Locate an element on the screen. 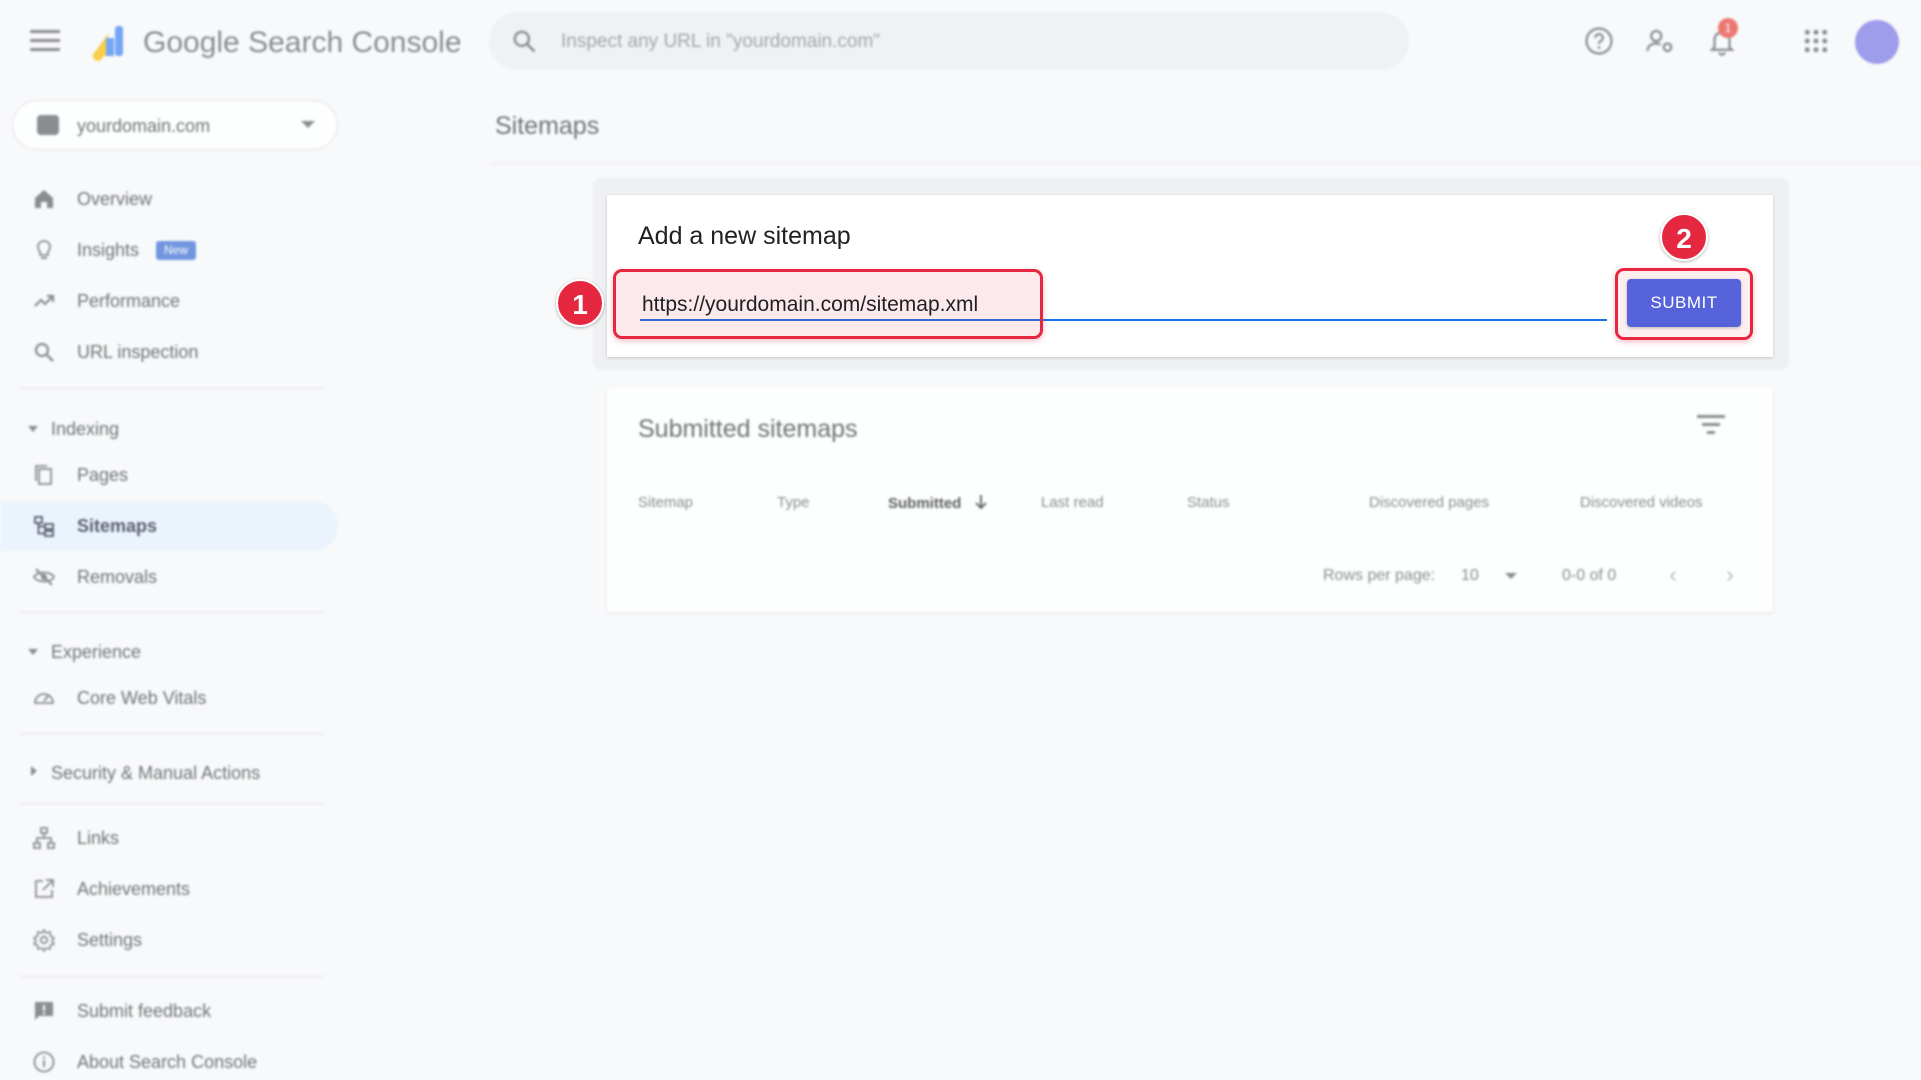 The image size is (1921, 1080). sidebar-item-performance: Performance is located at coordinates (169, 301).